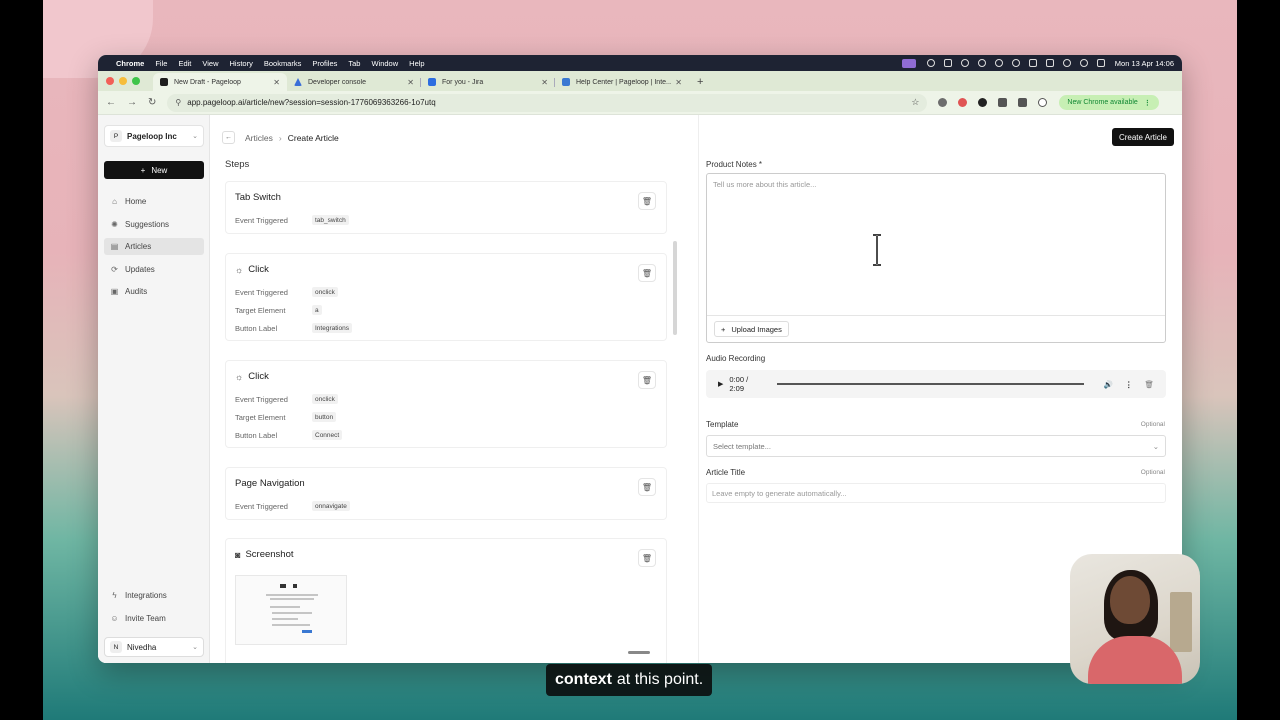  Describe the element at coordinates (145, 618) in the screenshot. I see `sidebar-item-label: Invite Team` at that location.